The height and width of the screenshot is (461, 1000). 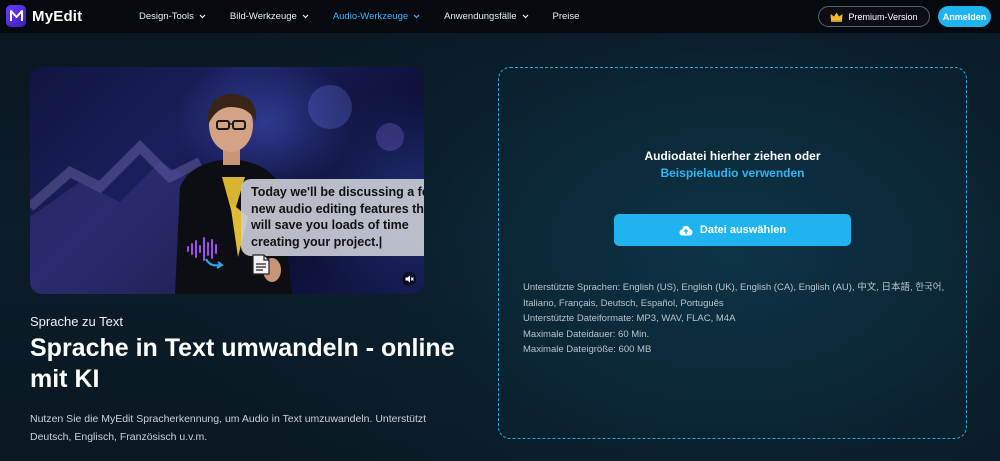 I want to click on menu-label: Preise, so click(x=566, y=16).